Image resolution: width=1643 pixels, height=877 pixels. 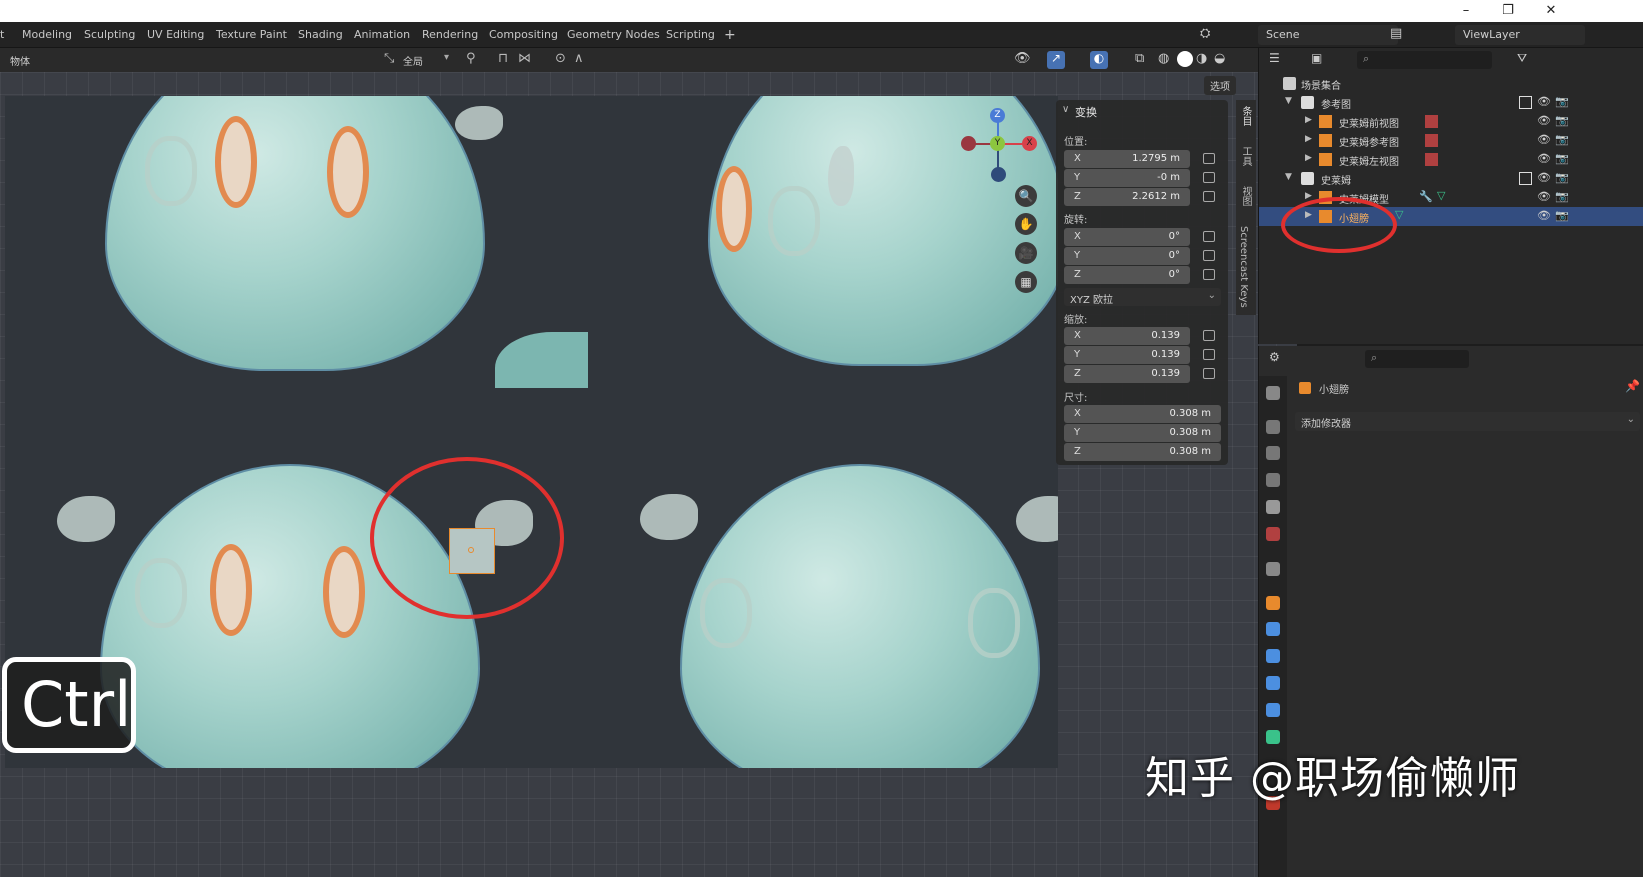 What do you see at coordinates (1273, 683) in the screenshot?
I see `physics-tab-icon` at bounding box center [1273, 683].